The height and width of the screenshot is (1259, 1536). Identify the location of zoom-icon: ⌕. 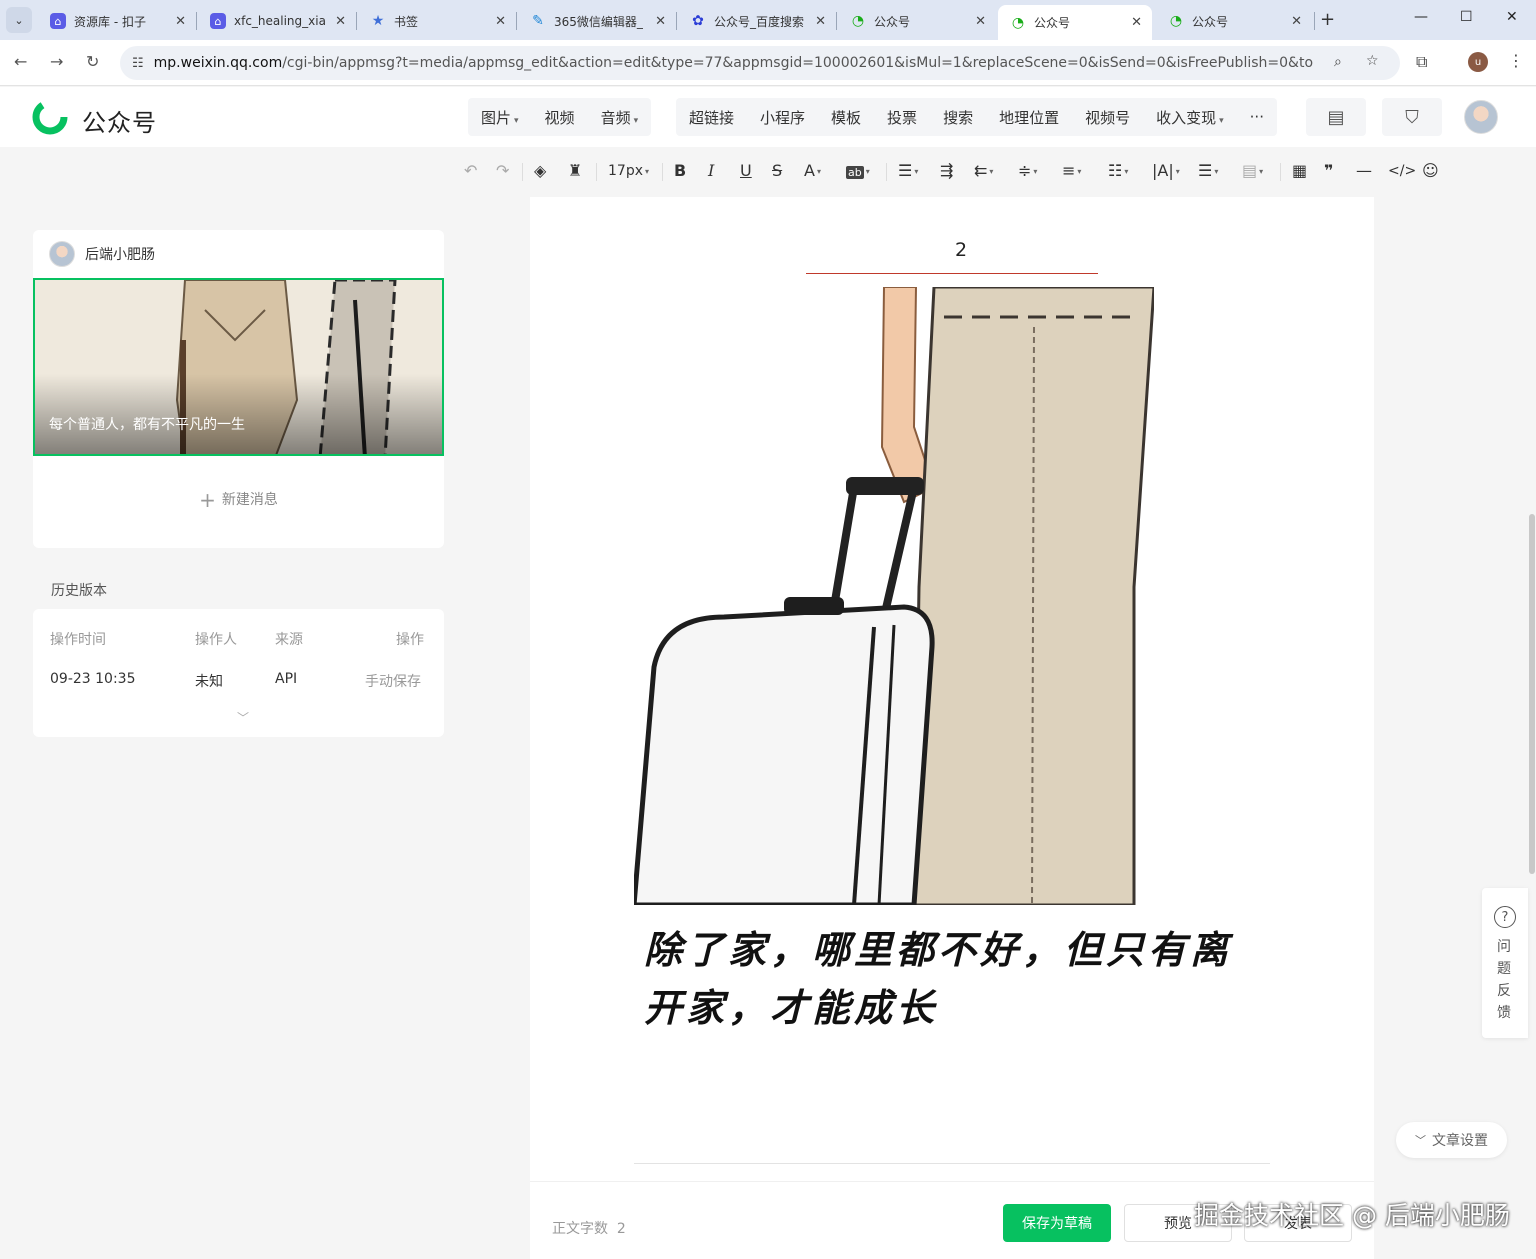
(1338, 62).